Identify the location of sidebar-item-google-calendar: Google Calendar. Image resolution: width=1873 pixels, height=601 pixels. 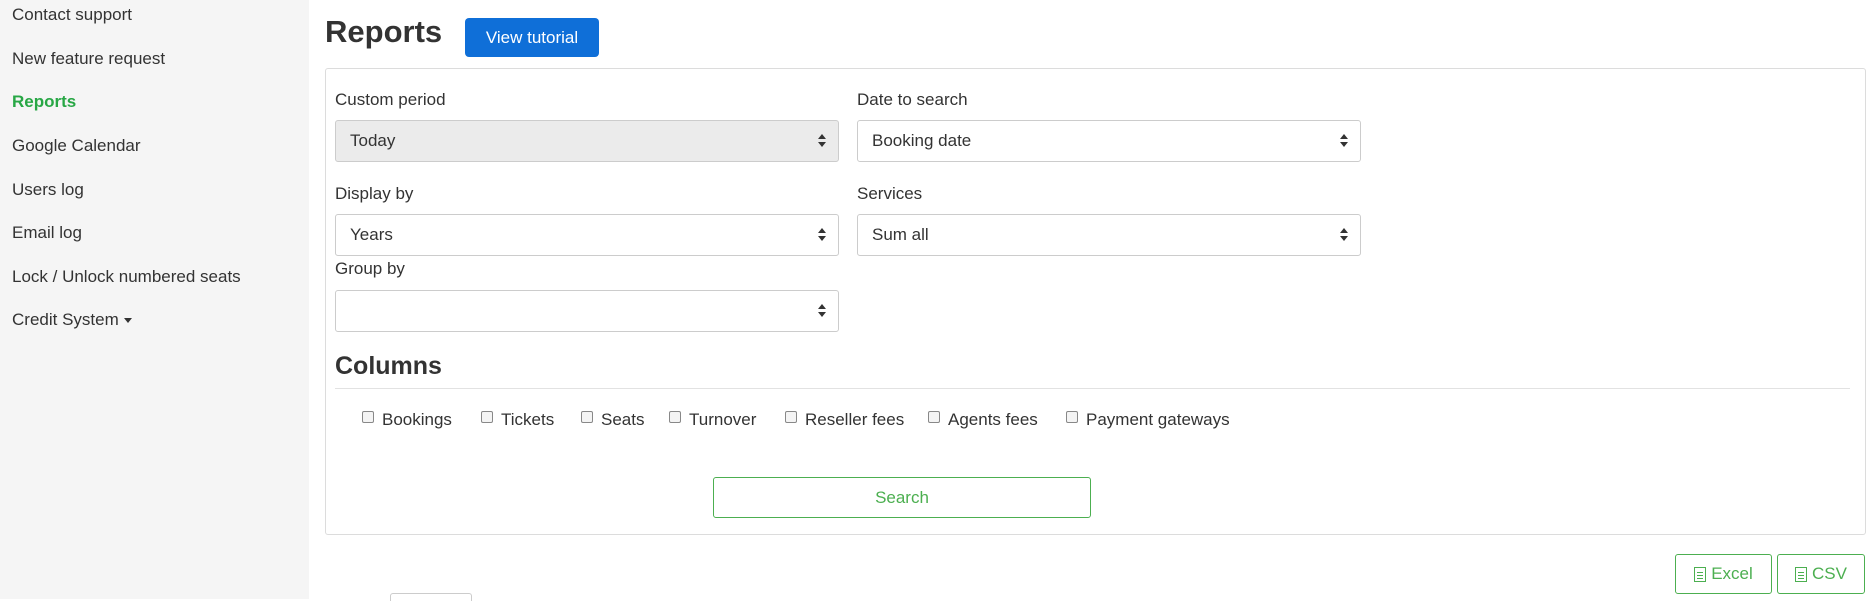
(76, 146).